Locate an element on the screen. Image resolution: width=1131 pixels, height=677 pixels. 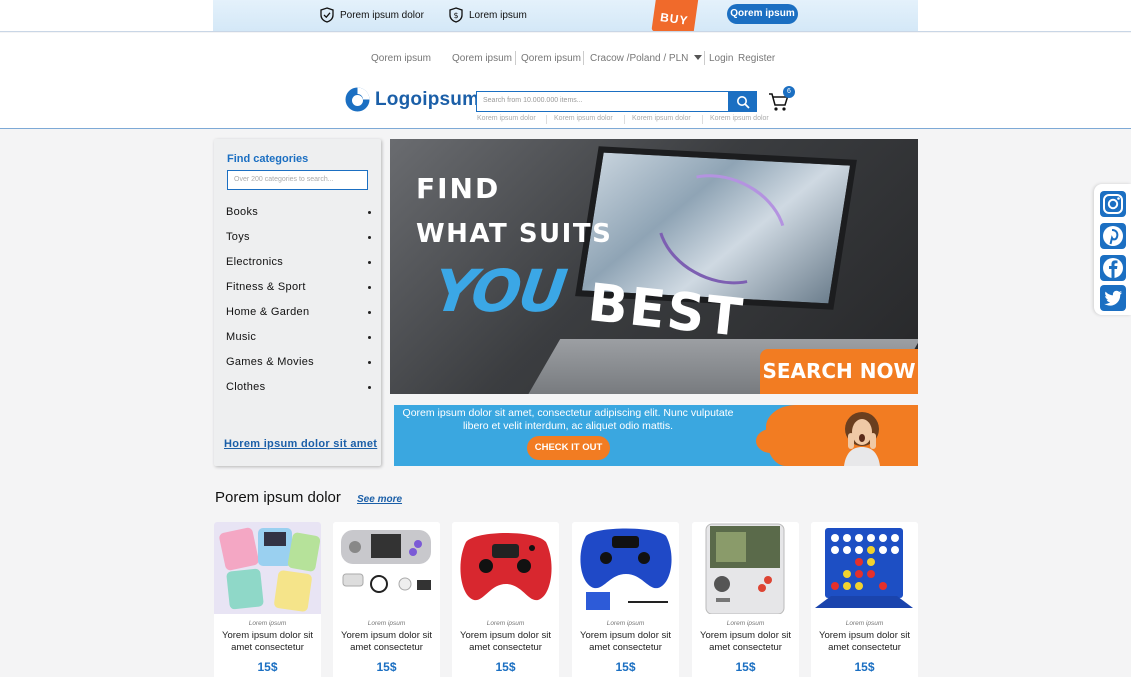
promo-item-dollar: $ Lorem ipsum is located at coordinates (488, 15).